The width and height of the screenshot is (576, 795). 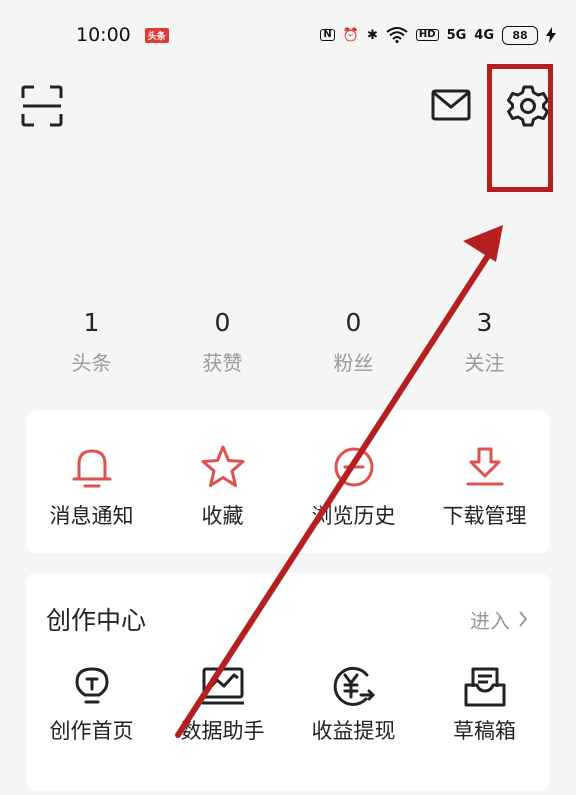 What do you see at coordinates (353, 731) in the screenshot?
I see `earnings-withdraw-label: 收益提现` at bounding box center [353, 731].